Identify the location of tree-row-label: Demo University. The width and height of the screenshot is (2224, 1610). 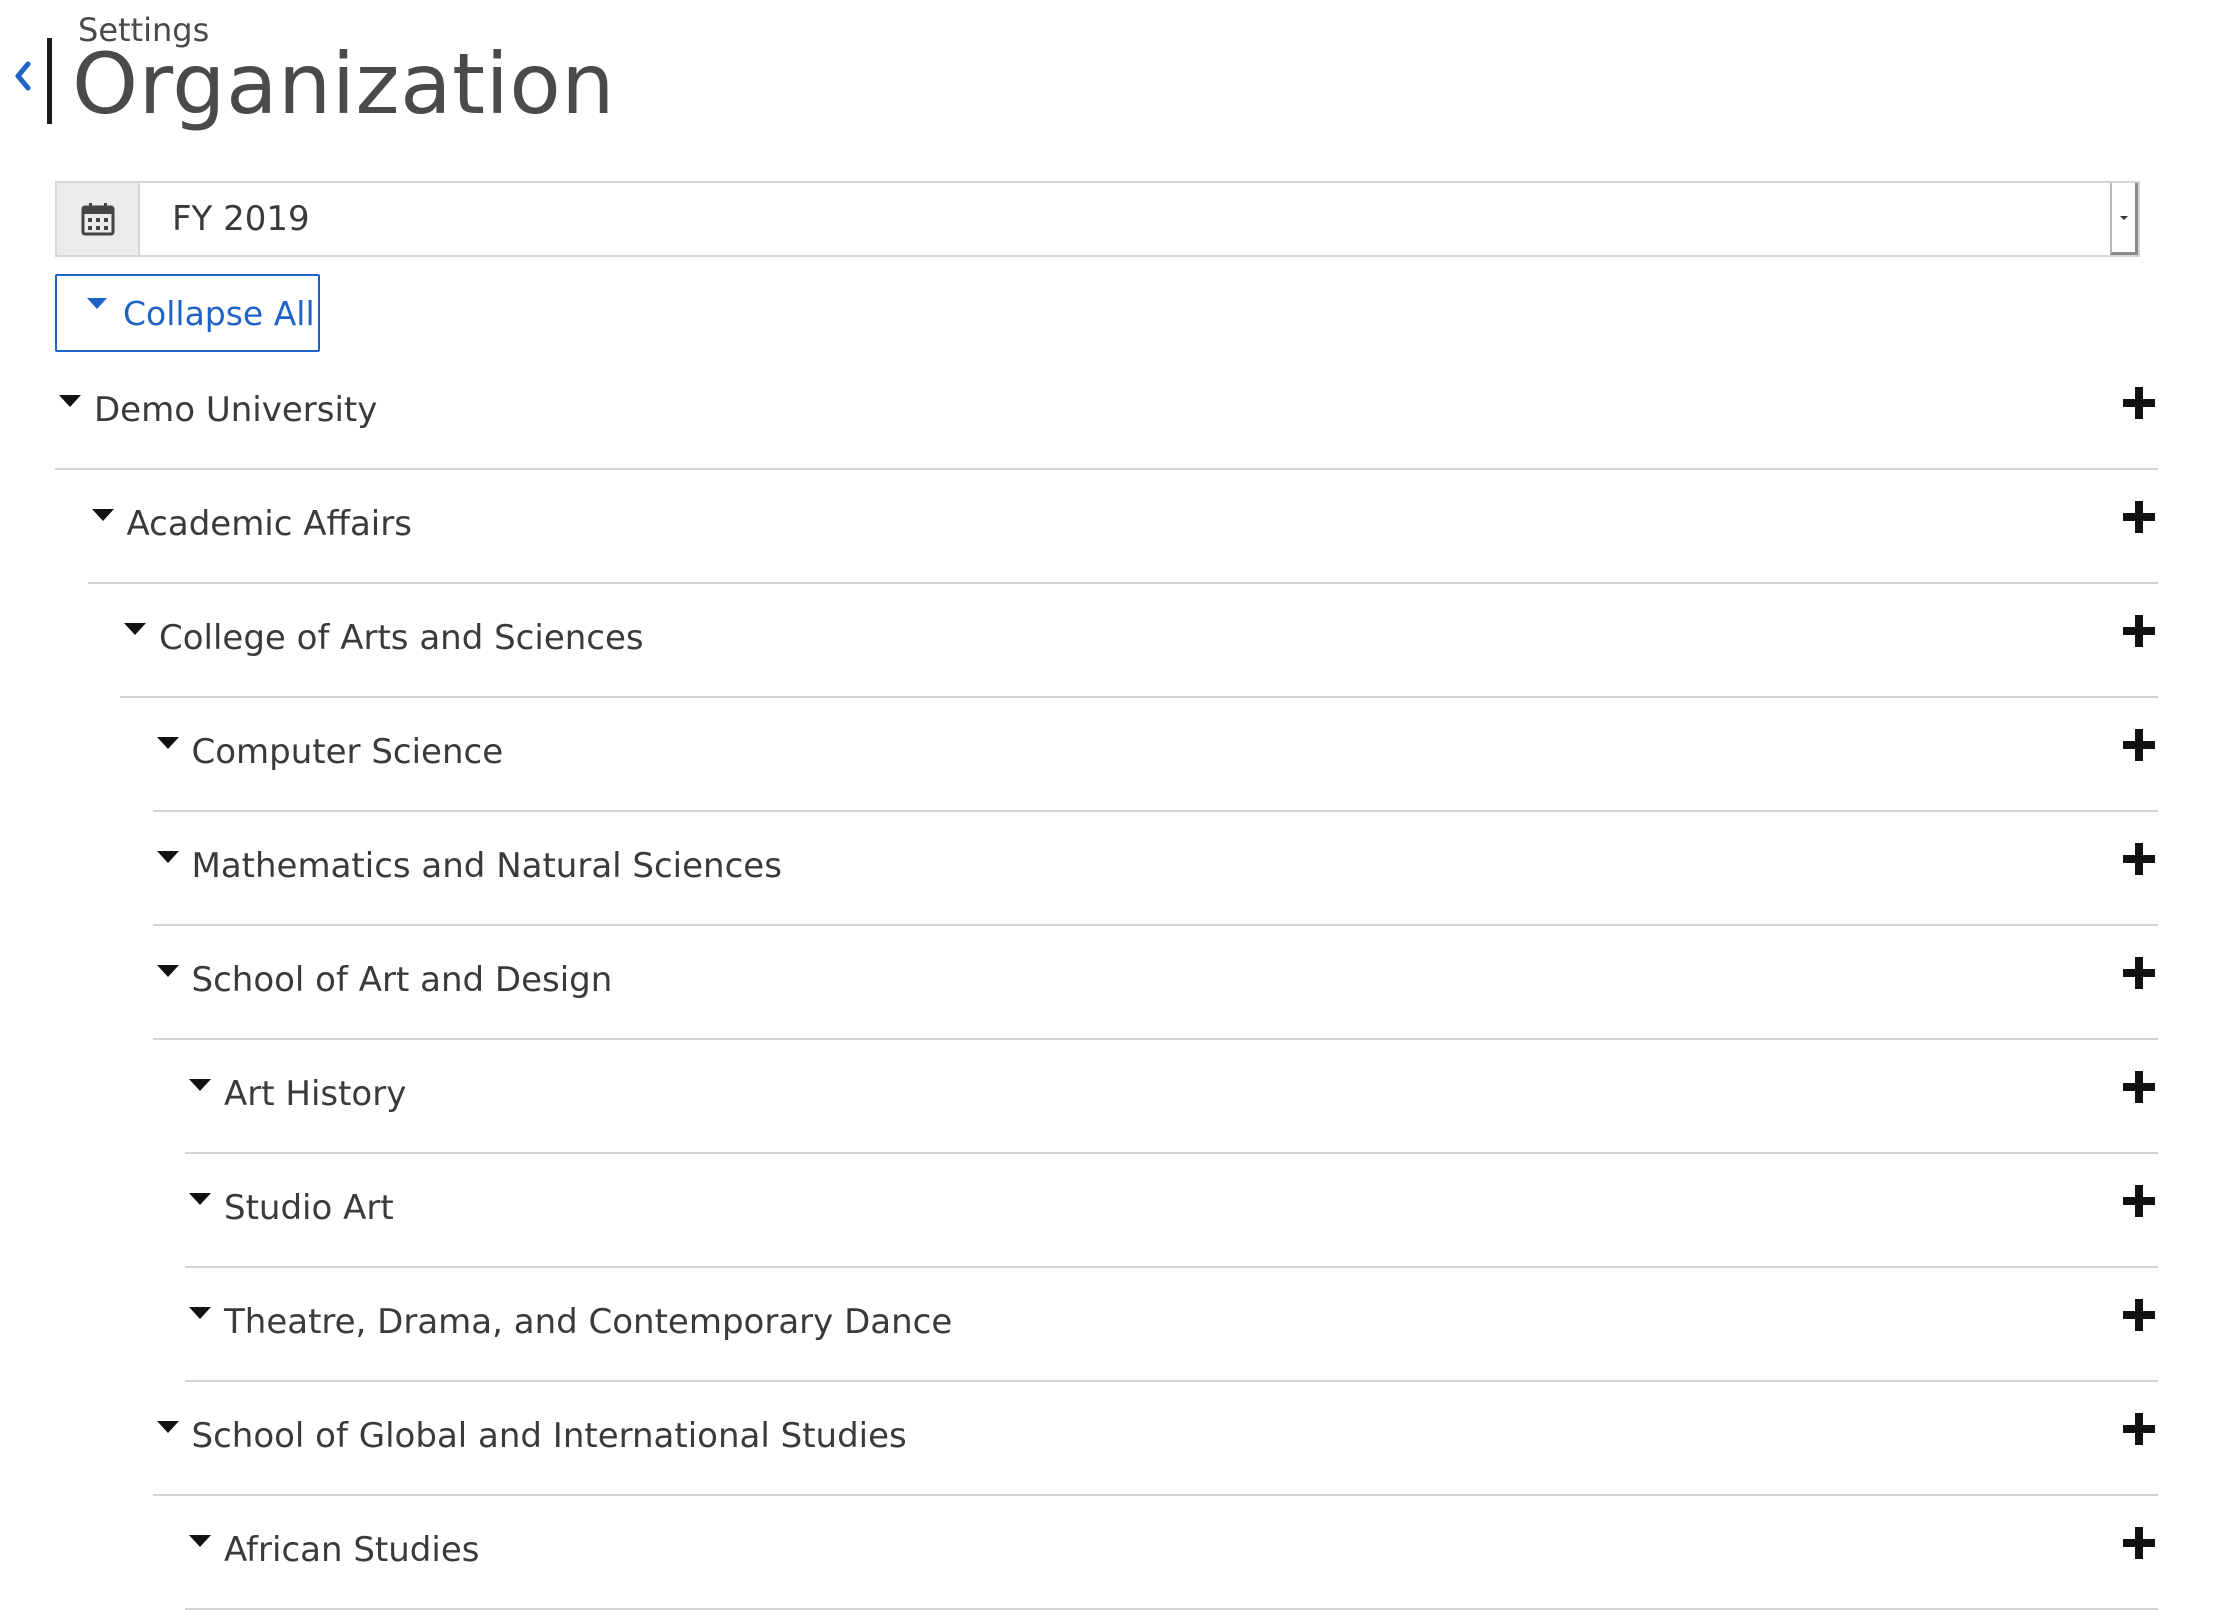
(236, 410).